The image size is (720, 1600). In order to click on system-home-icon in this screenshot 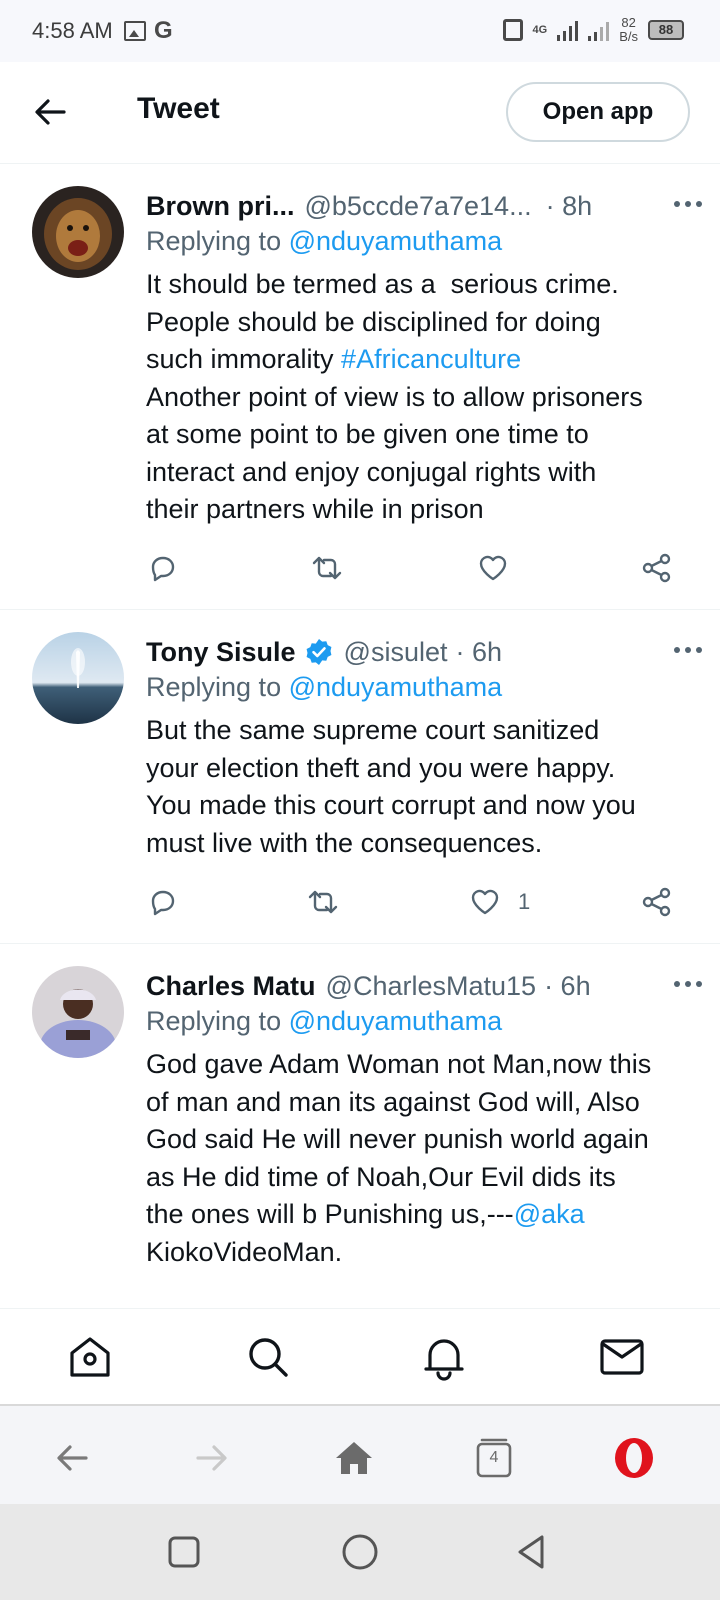, I will do `click(360, 1552)`.